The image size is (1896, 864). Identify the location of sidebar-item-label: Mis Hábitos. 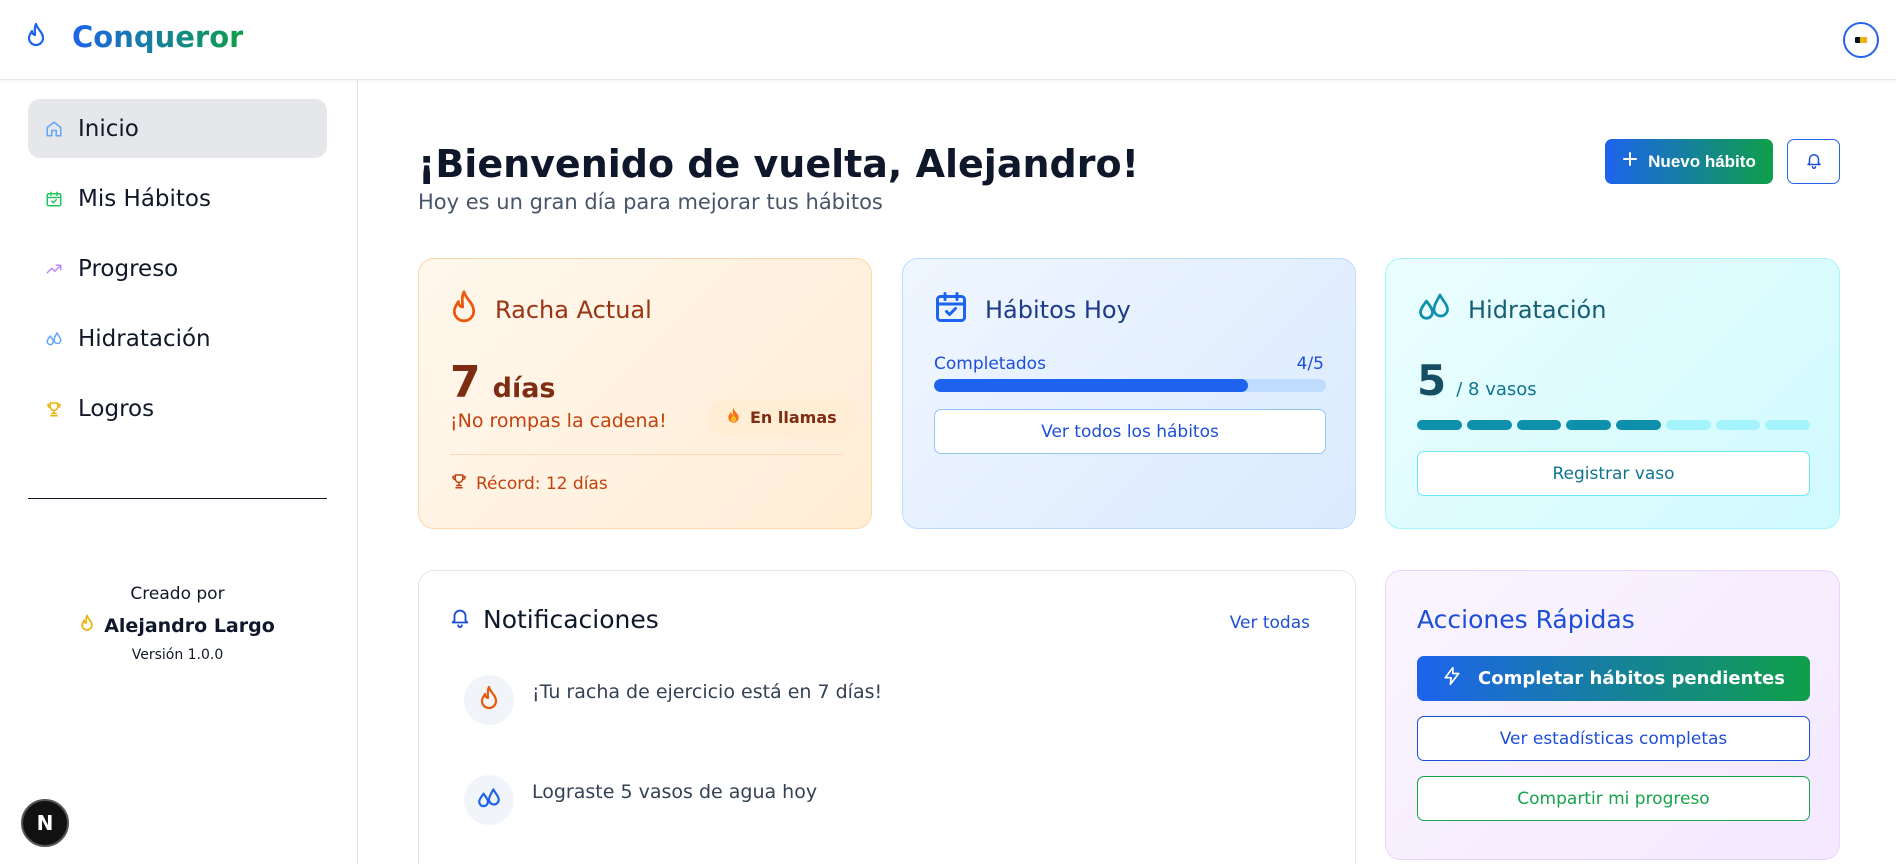
(144, 198).